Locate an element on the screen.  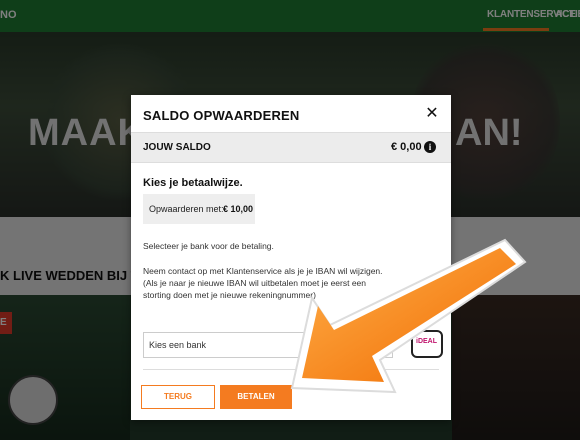
close-icon: ✕ is located at coordinates (432, 114).